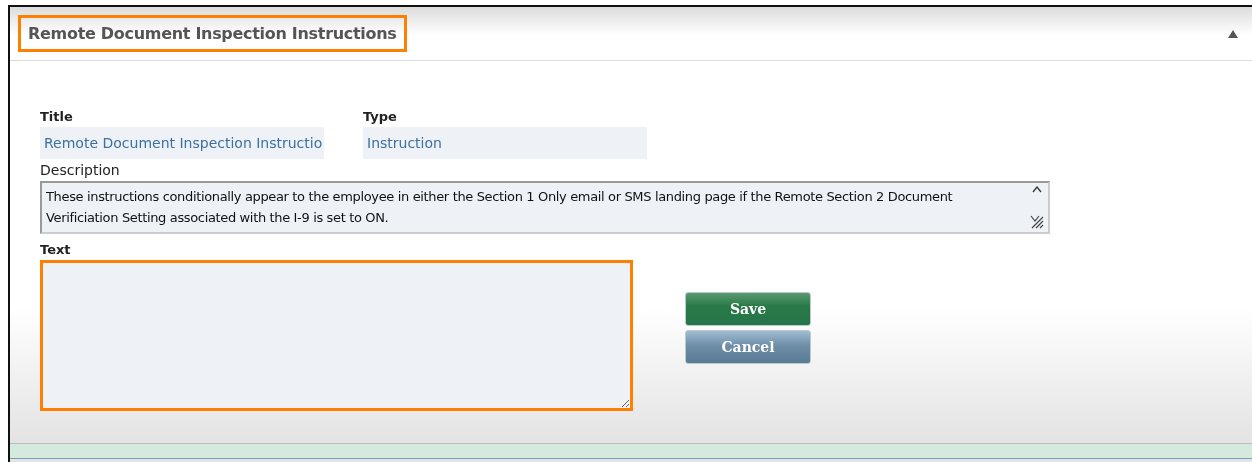 The image size is (1252, 462). What do you see at coordinates (545, 207) in the screenshot?
I see `description-field: These instructions conditionally appear to the employee in either the Section 1 Only email or SMS landing page if the Remote Section 2 Document Verificiation Setting associated with the I-9 is set to ON.` at bounding box center [545, 207].